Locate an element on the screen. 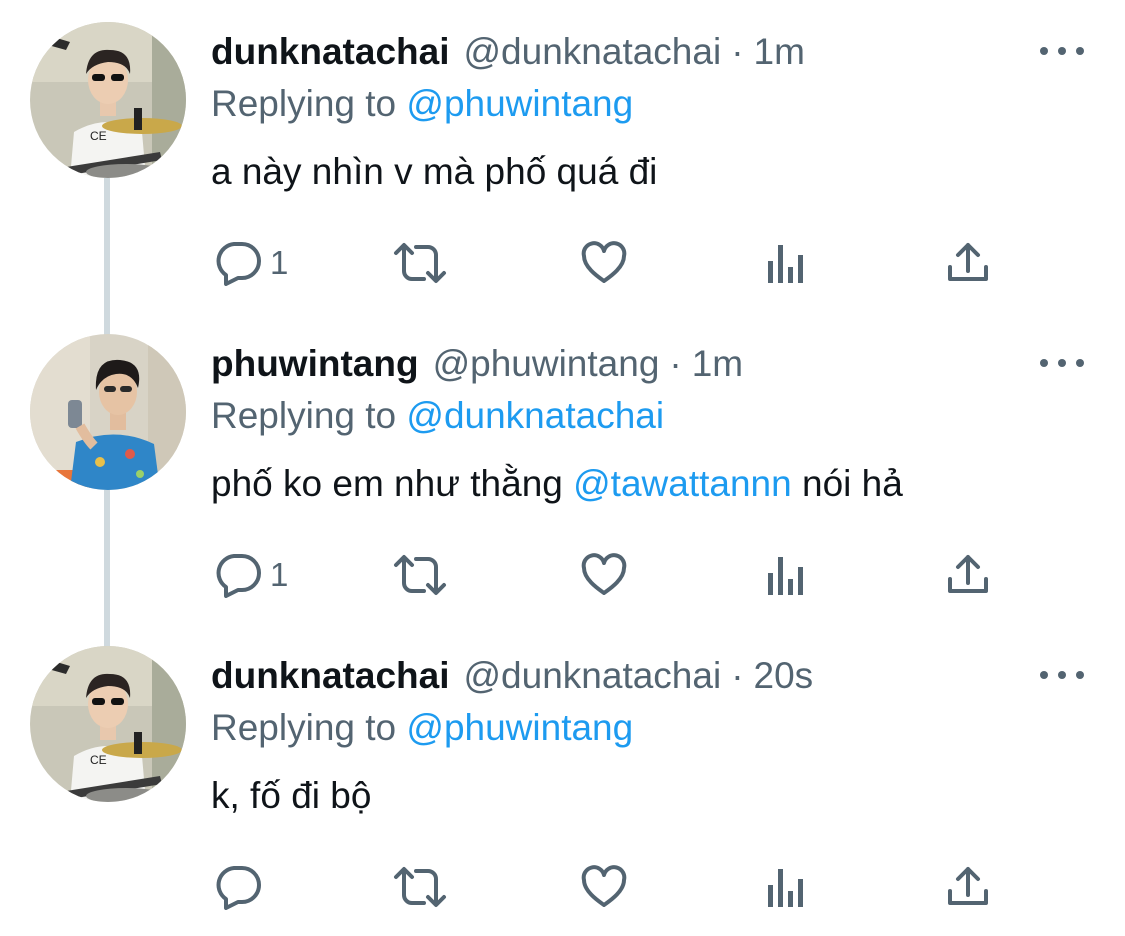  tweet-text: k, fố đi bộ is located at coordinates (291, 796).